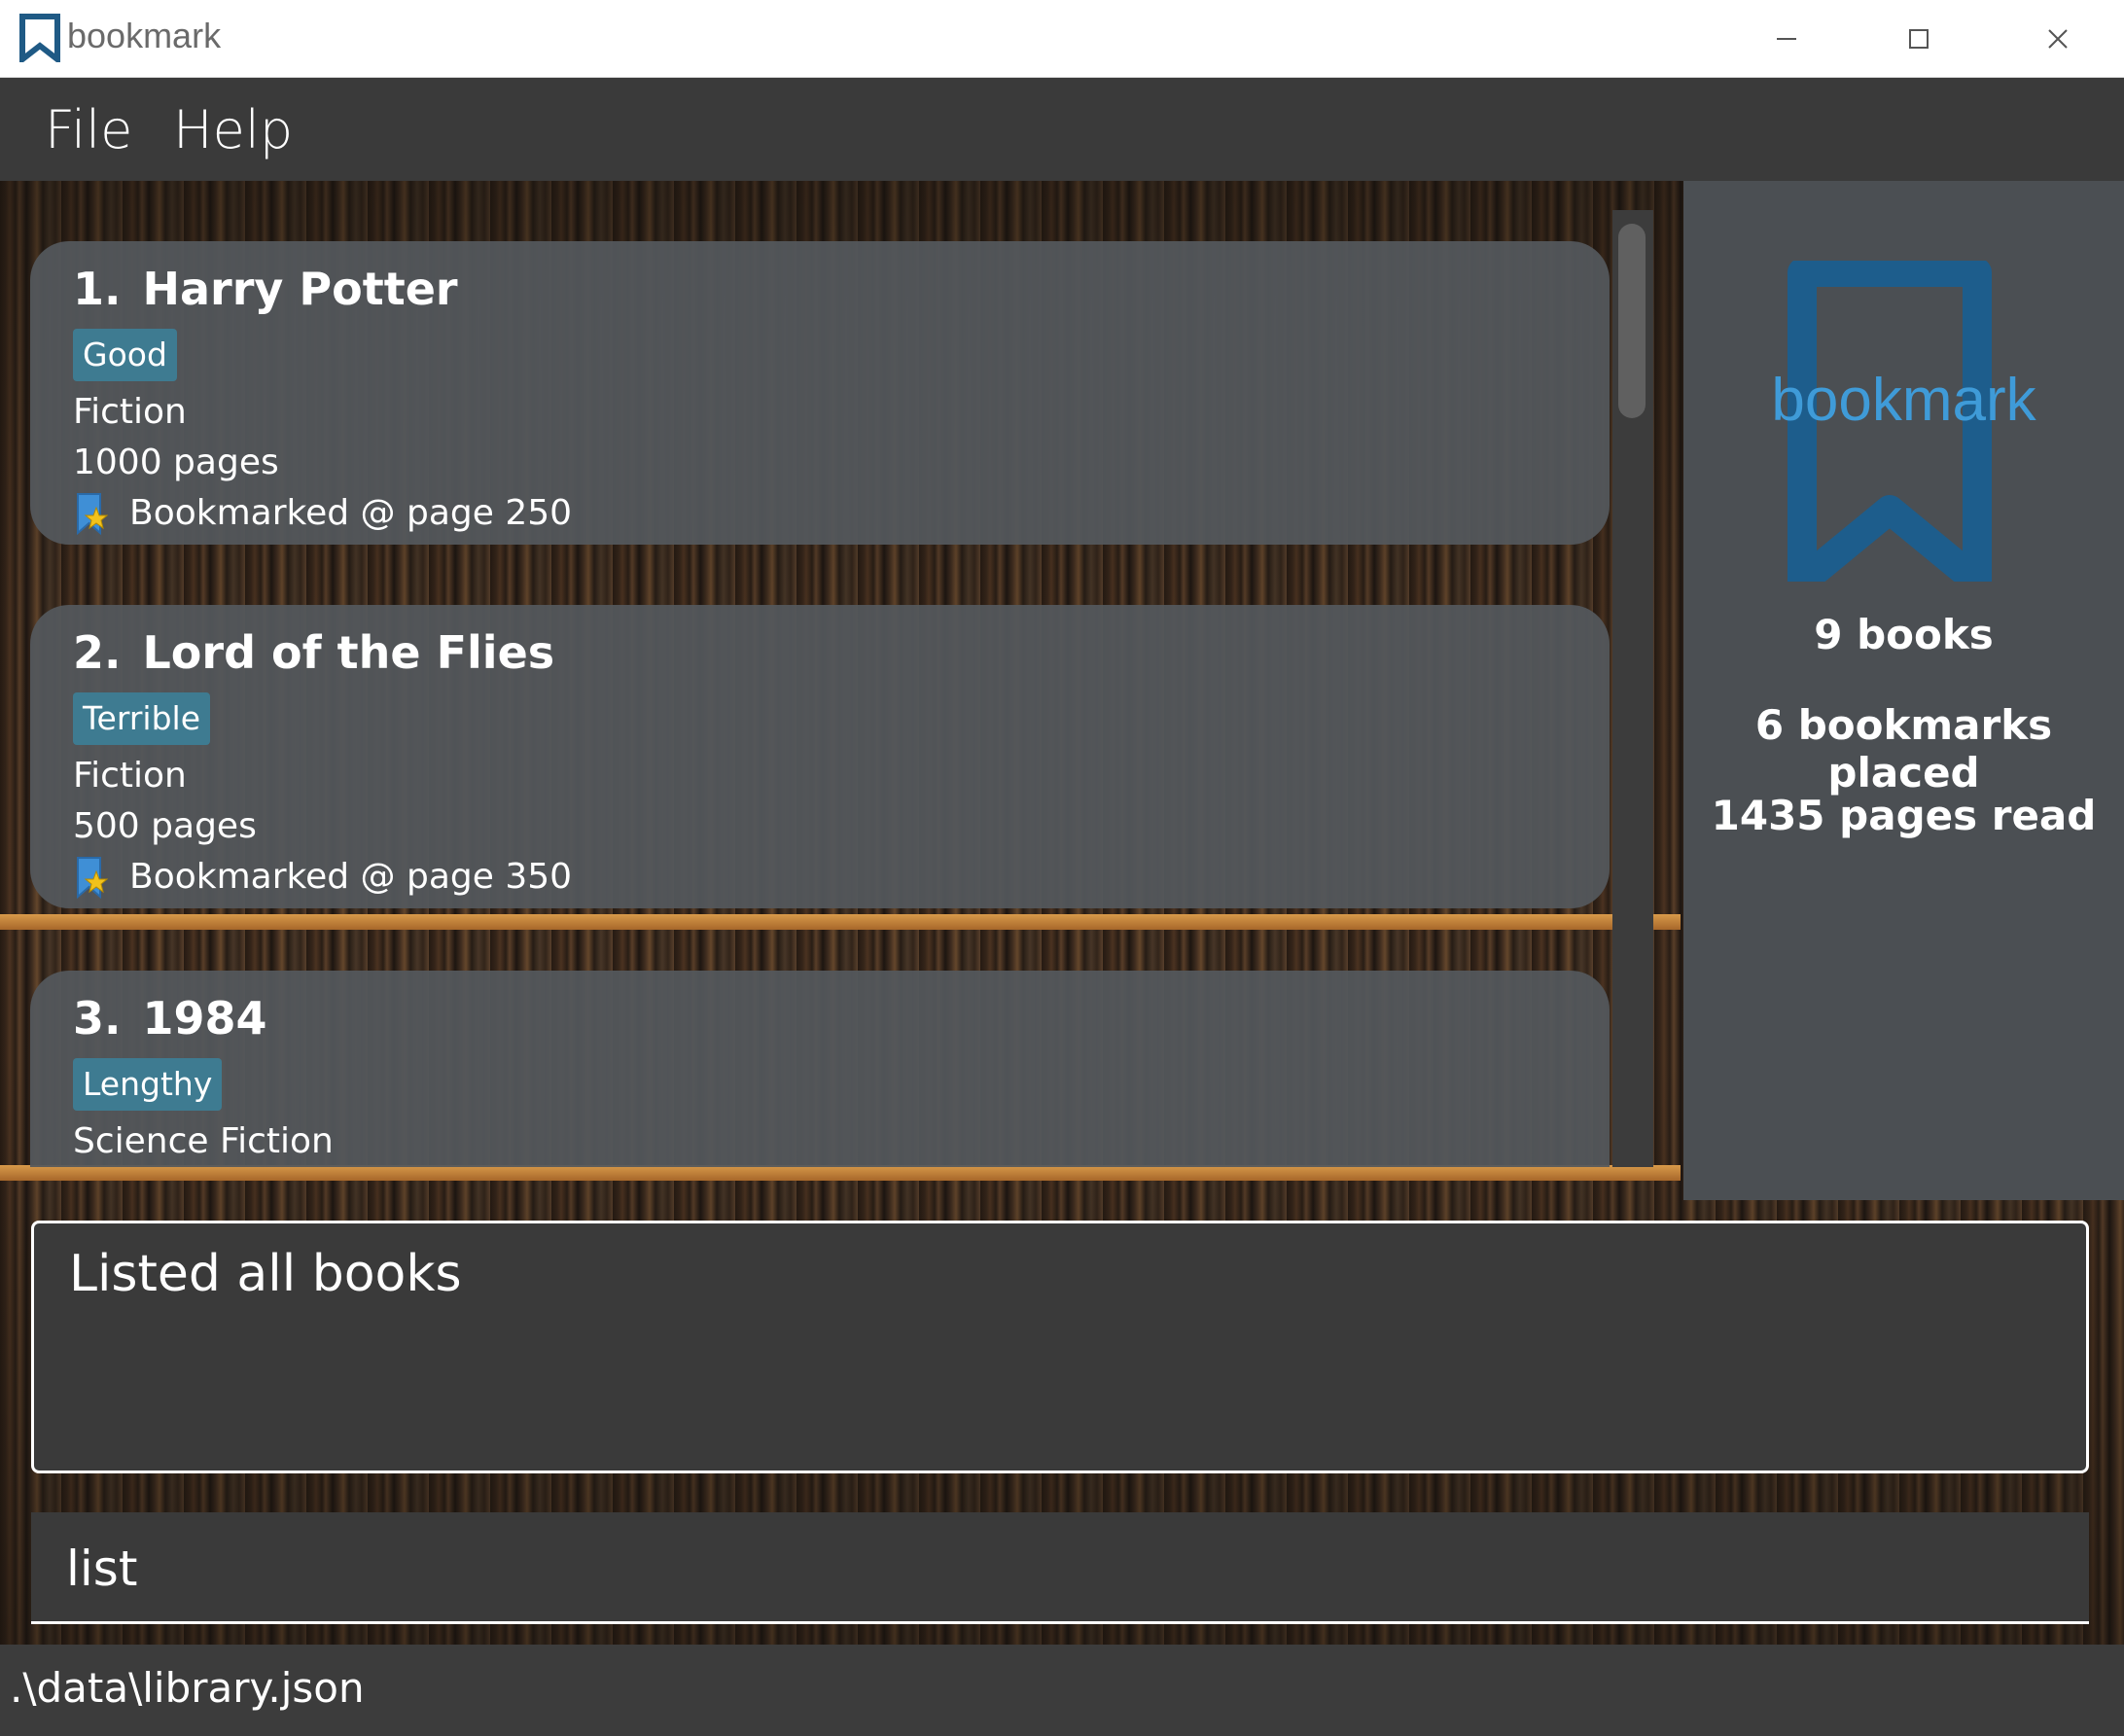  Describe the element at coordinates (1060, 1347) in the screenshot. I see `result-display: Listed all books` at that location.